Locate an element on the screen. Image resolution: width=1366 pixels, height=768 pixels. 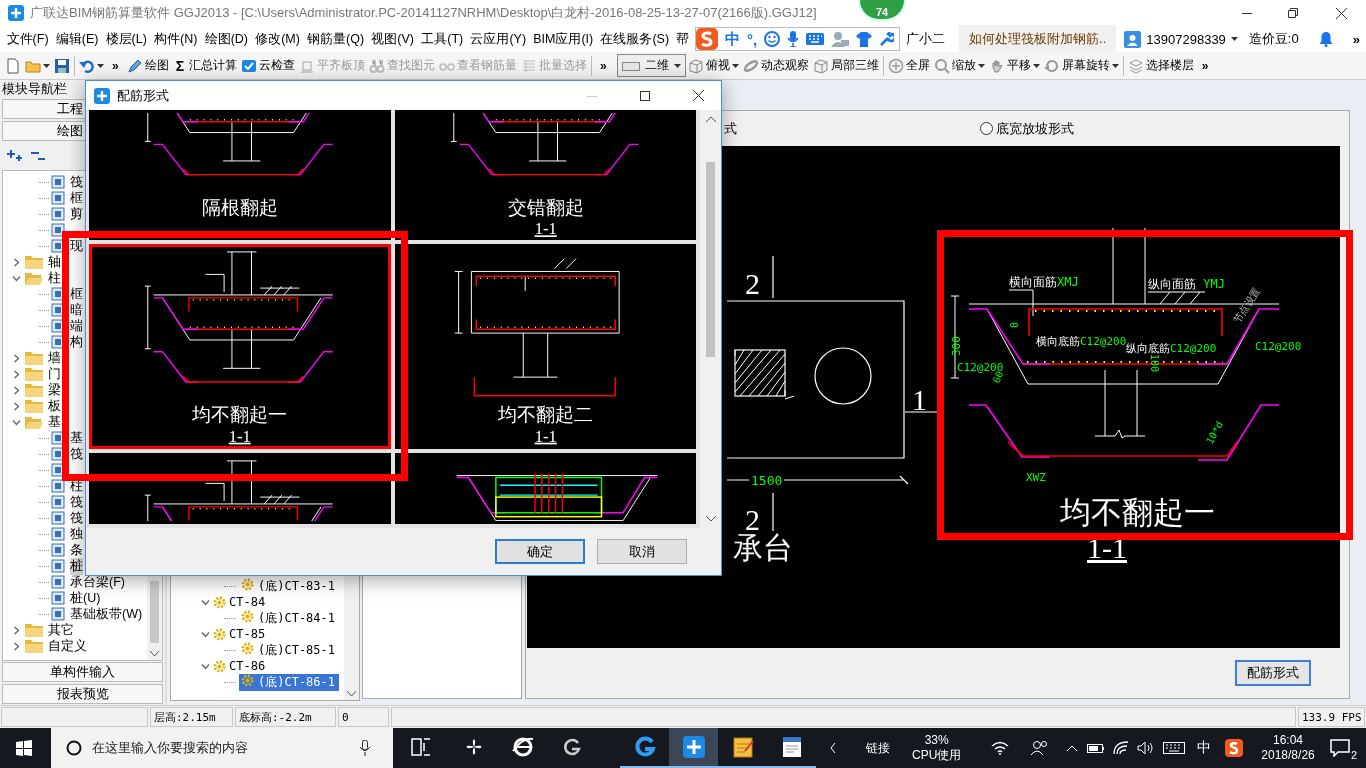
news-link: 如何处理筏板附加钢筋.. is located at coordinates (1038, 39).